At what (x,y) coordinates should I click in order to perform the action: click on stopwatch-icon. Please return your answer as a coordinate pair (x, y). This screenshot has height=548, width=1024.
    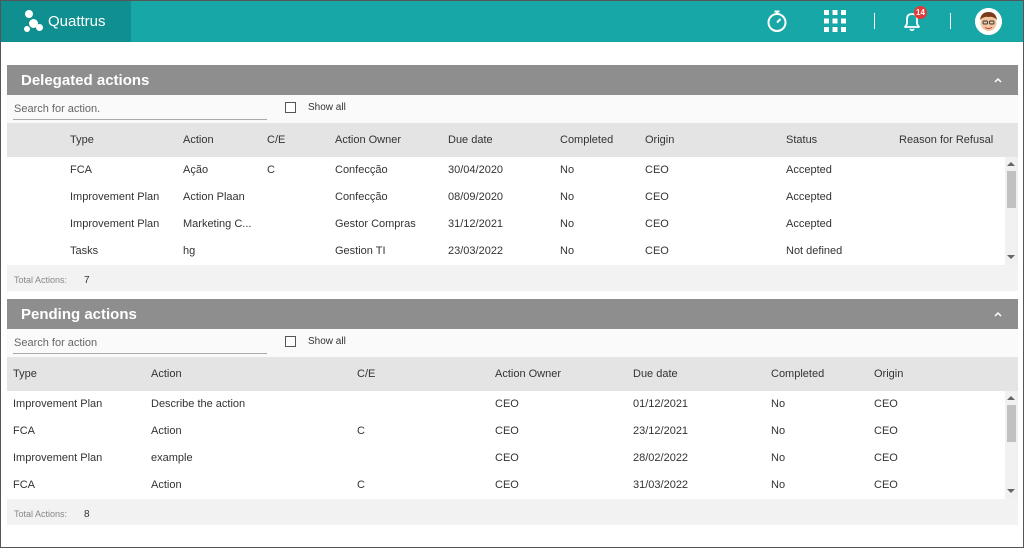
    Looking at the image, I should click on (777, 21).